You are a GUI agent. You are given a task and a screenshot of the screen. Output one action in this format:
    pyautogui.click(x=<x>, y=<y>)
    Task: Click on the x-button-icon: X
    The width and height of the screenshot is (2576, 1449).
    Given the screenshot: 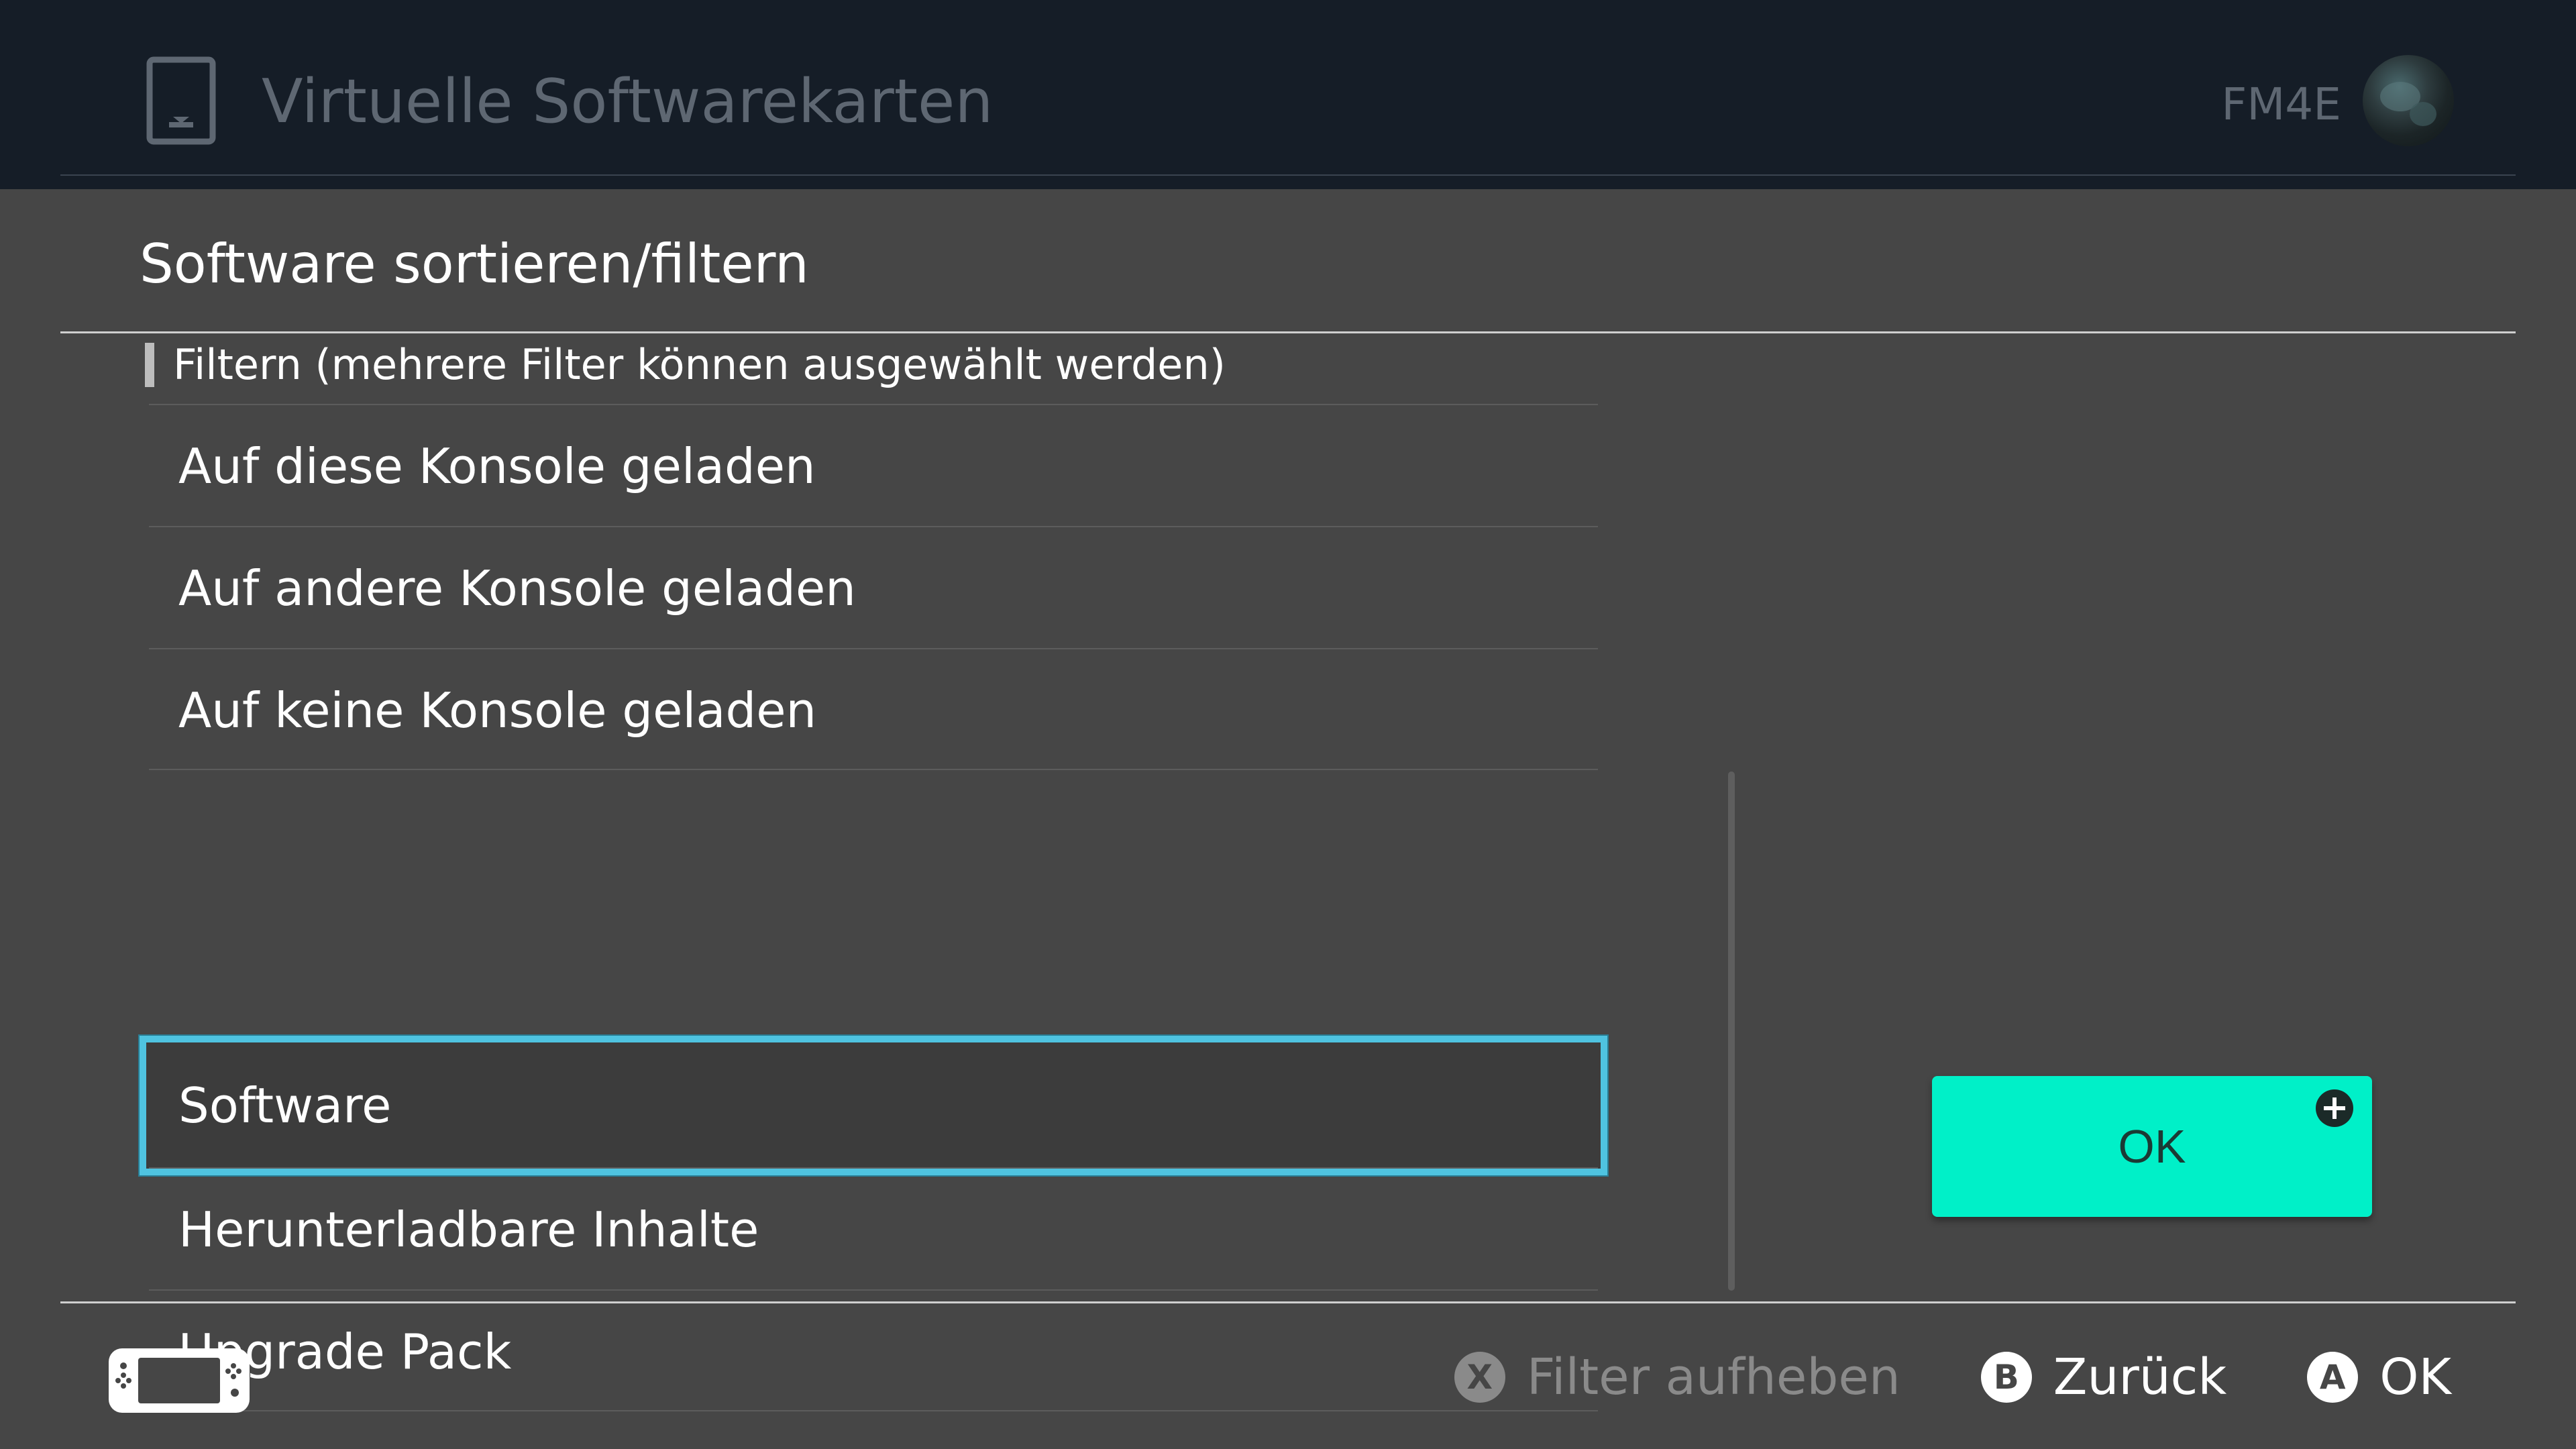 What is the action you would take?
    pyautogui.click(x=1479, y=1377)
    